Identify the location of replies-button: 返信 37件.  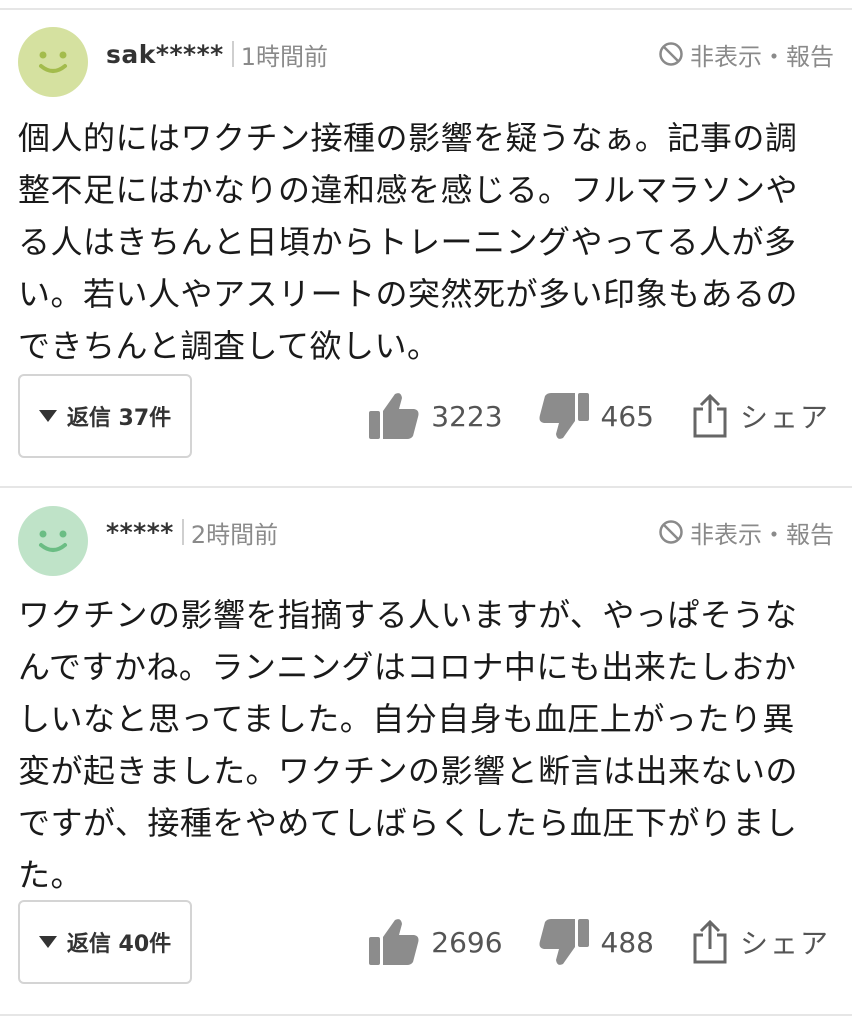
(105, 416).